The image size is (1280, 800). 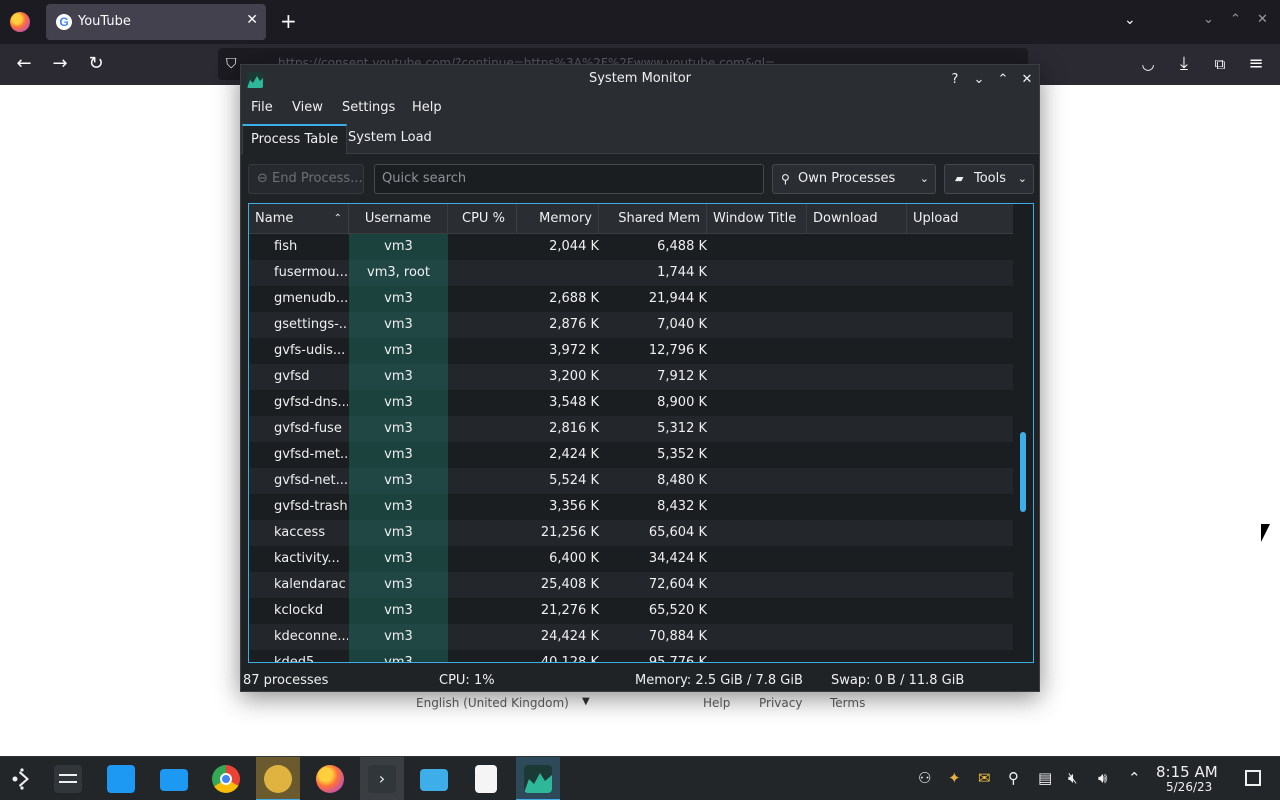 I want to click on table-row: kded5 vm3 40,128 K 95,776 K, so click(x=631, y=656).